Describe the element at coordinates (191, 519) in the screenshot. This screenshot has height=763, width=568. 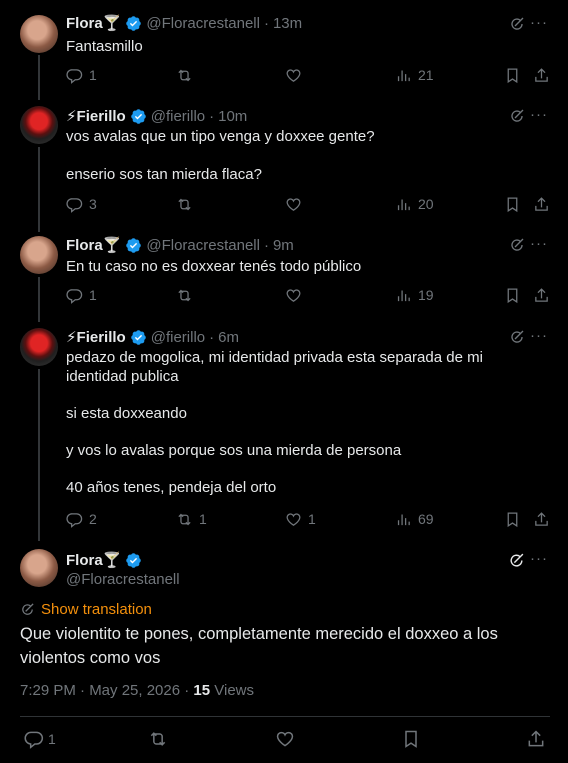
I see `retweet-button: 1` at that location.